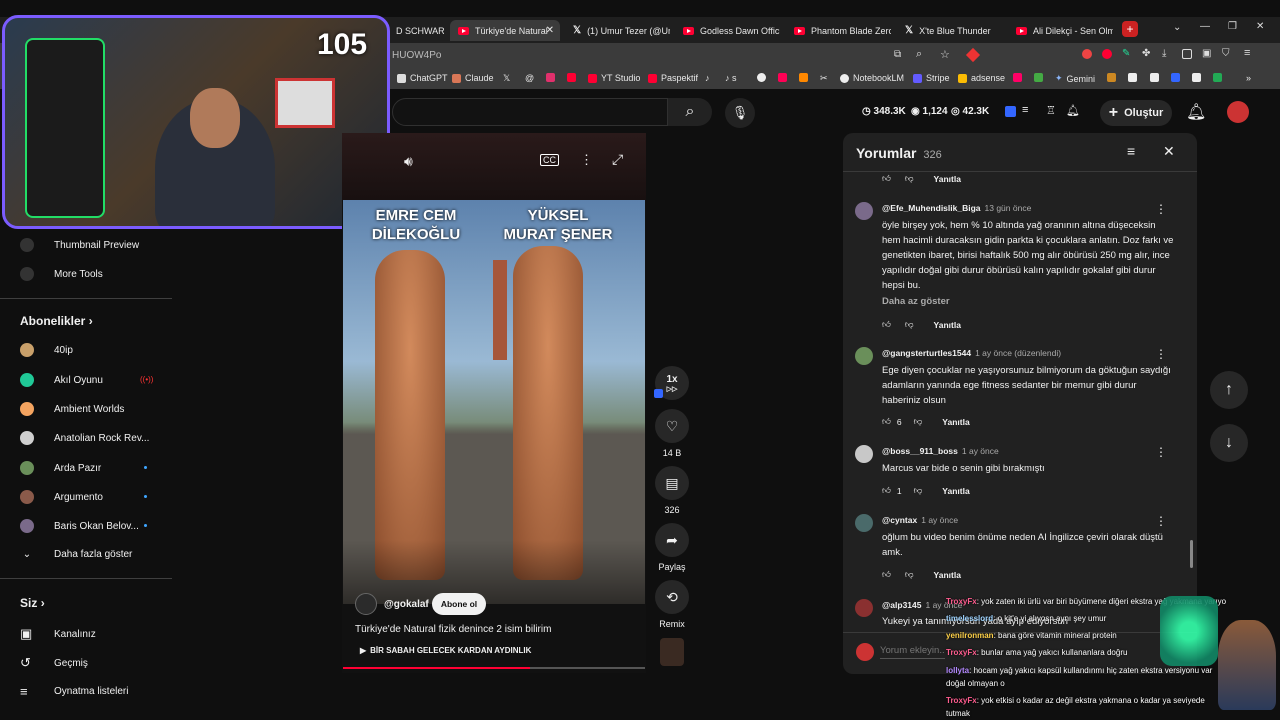 The height and width of the screenshot is (720, 1280). I want to click on new-tab-button: +, so click(1130, 29).